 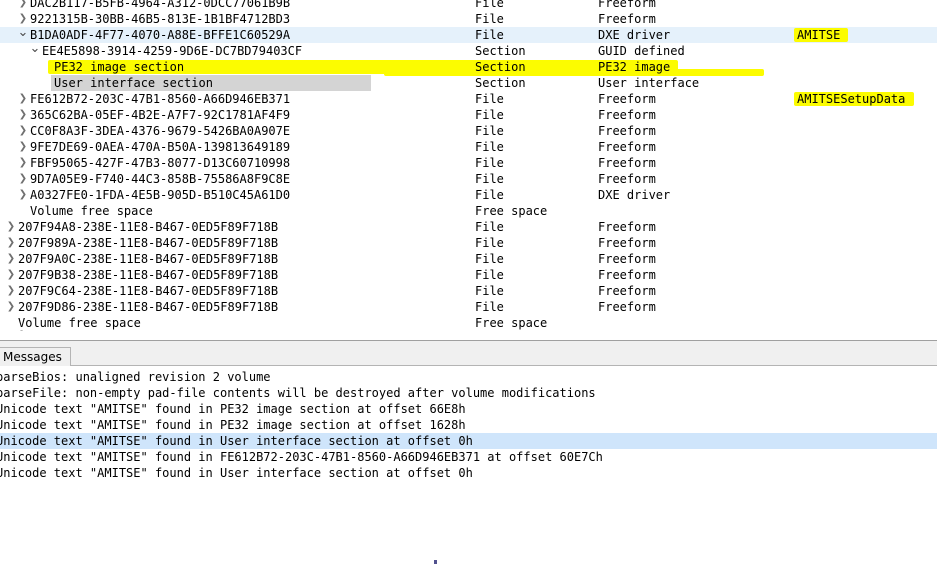 What do you see at coordinates (468, 365) in the screenshot?
I see `tabstrip-baseline` at bounding box center [468, 365].